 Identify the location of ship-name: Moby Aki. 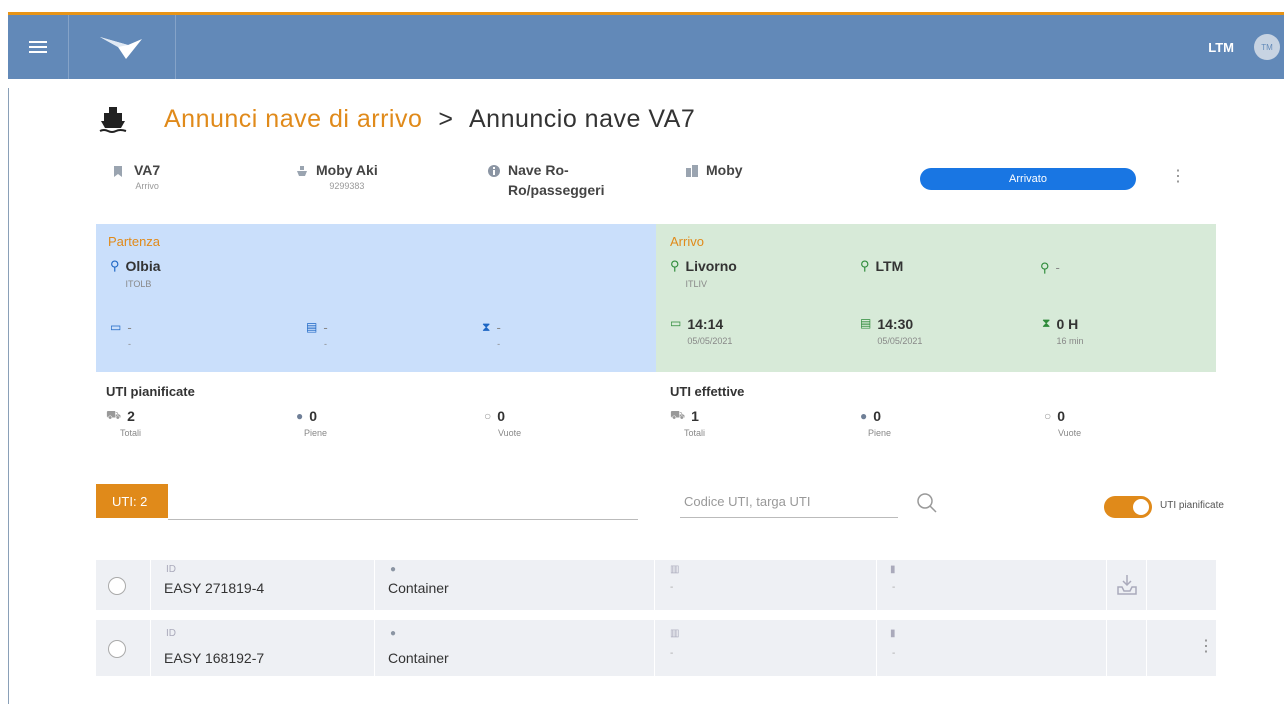
(347, 170).